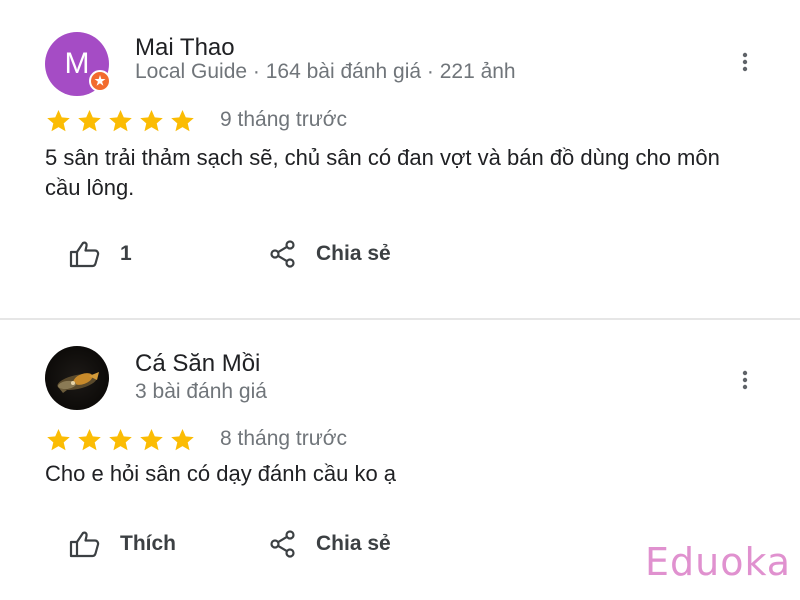 The width and height of the screenshot is (800, 600). Describe the element at coordinates (718, 562) in the screenshot. I see `watermark-logo: Eduoka` at that location.